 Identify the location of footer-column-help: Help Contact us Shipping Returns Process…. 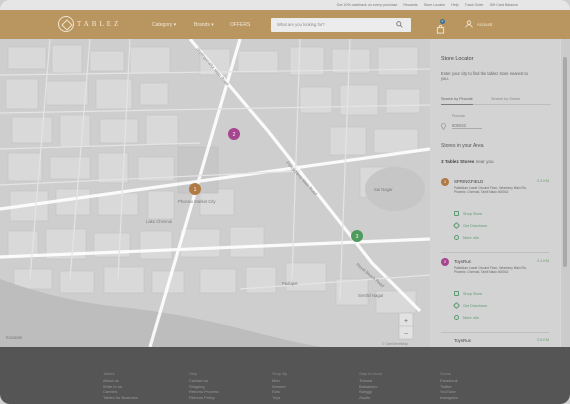
(204, 386).